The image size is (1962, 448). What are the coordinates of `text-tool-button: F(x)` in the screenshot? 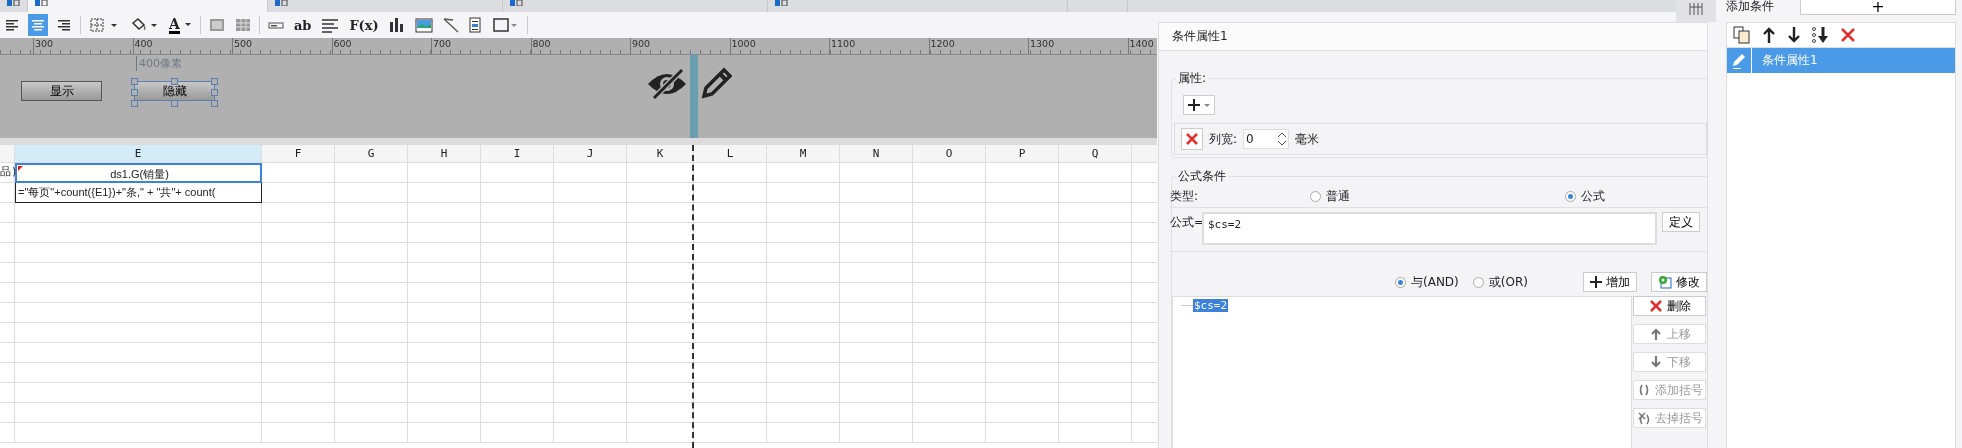 It's located at (364, 25).